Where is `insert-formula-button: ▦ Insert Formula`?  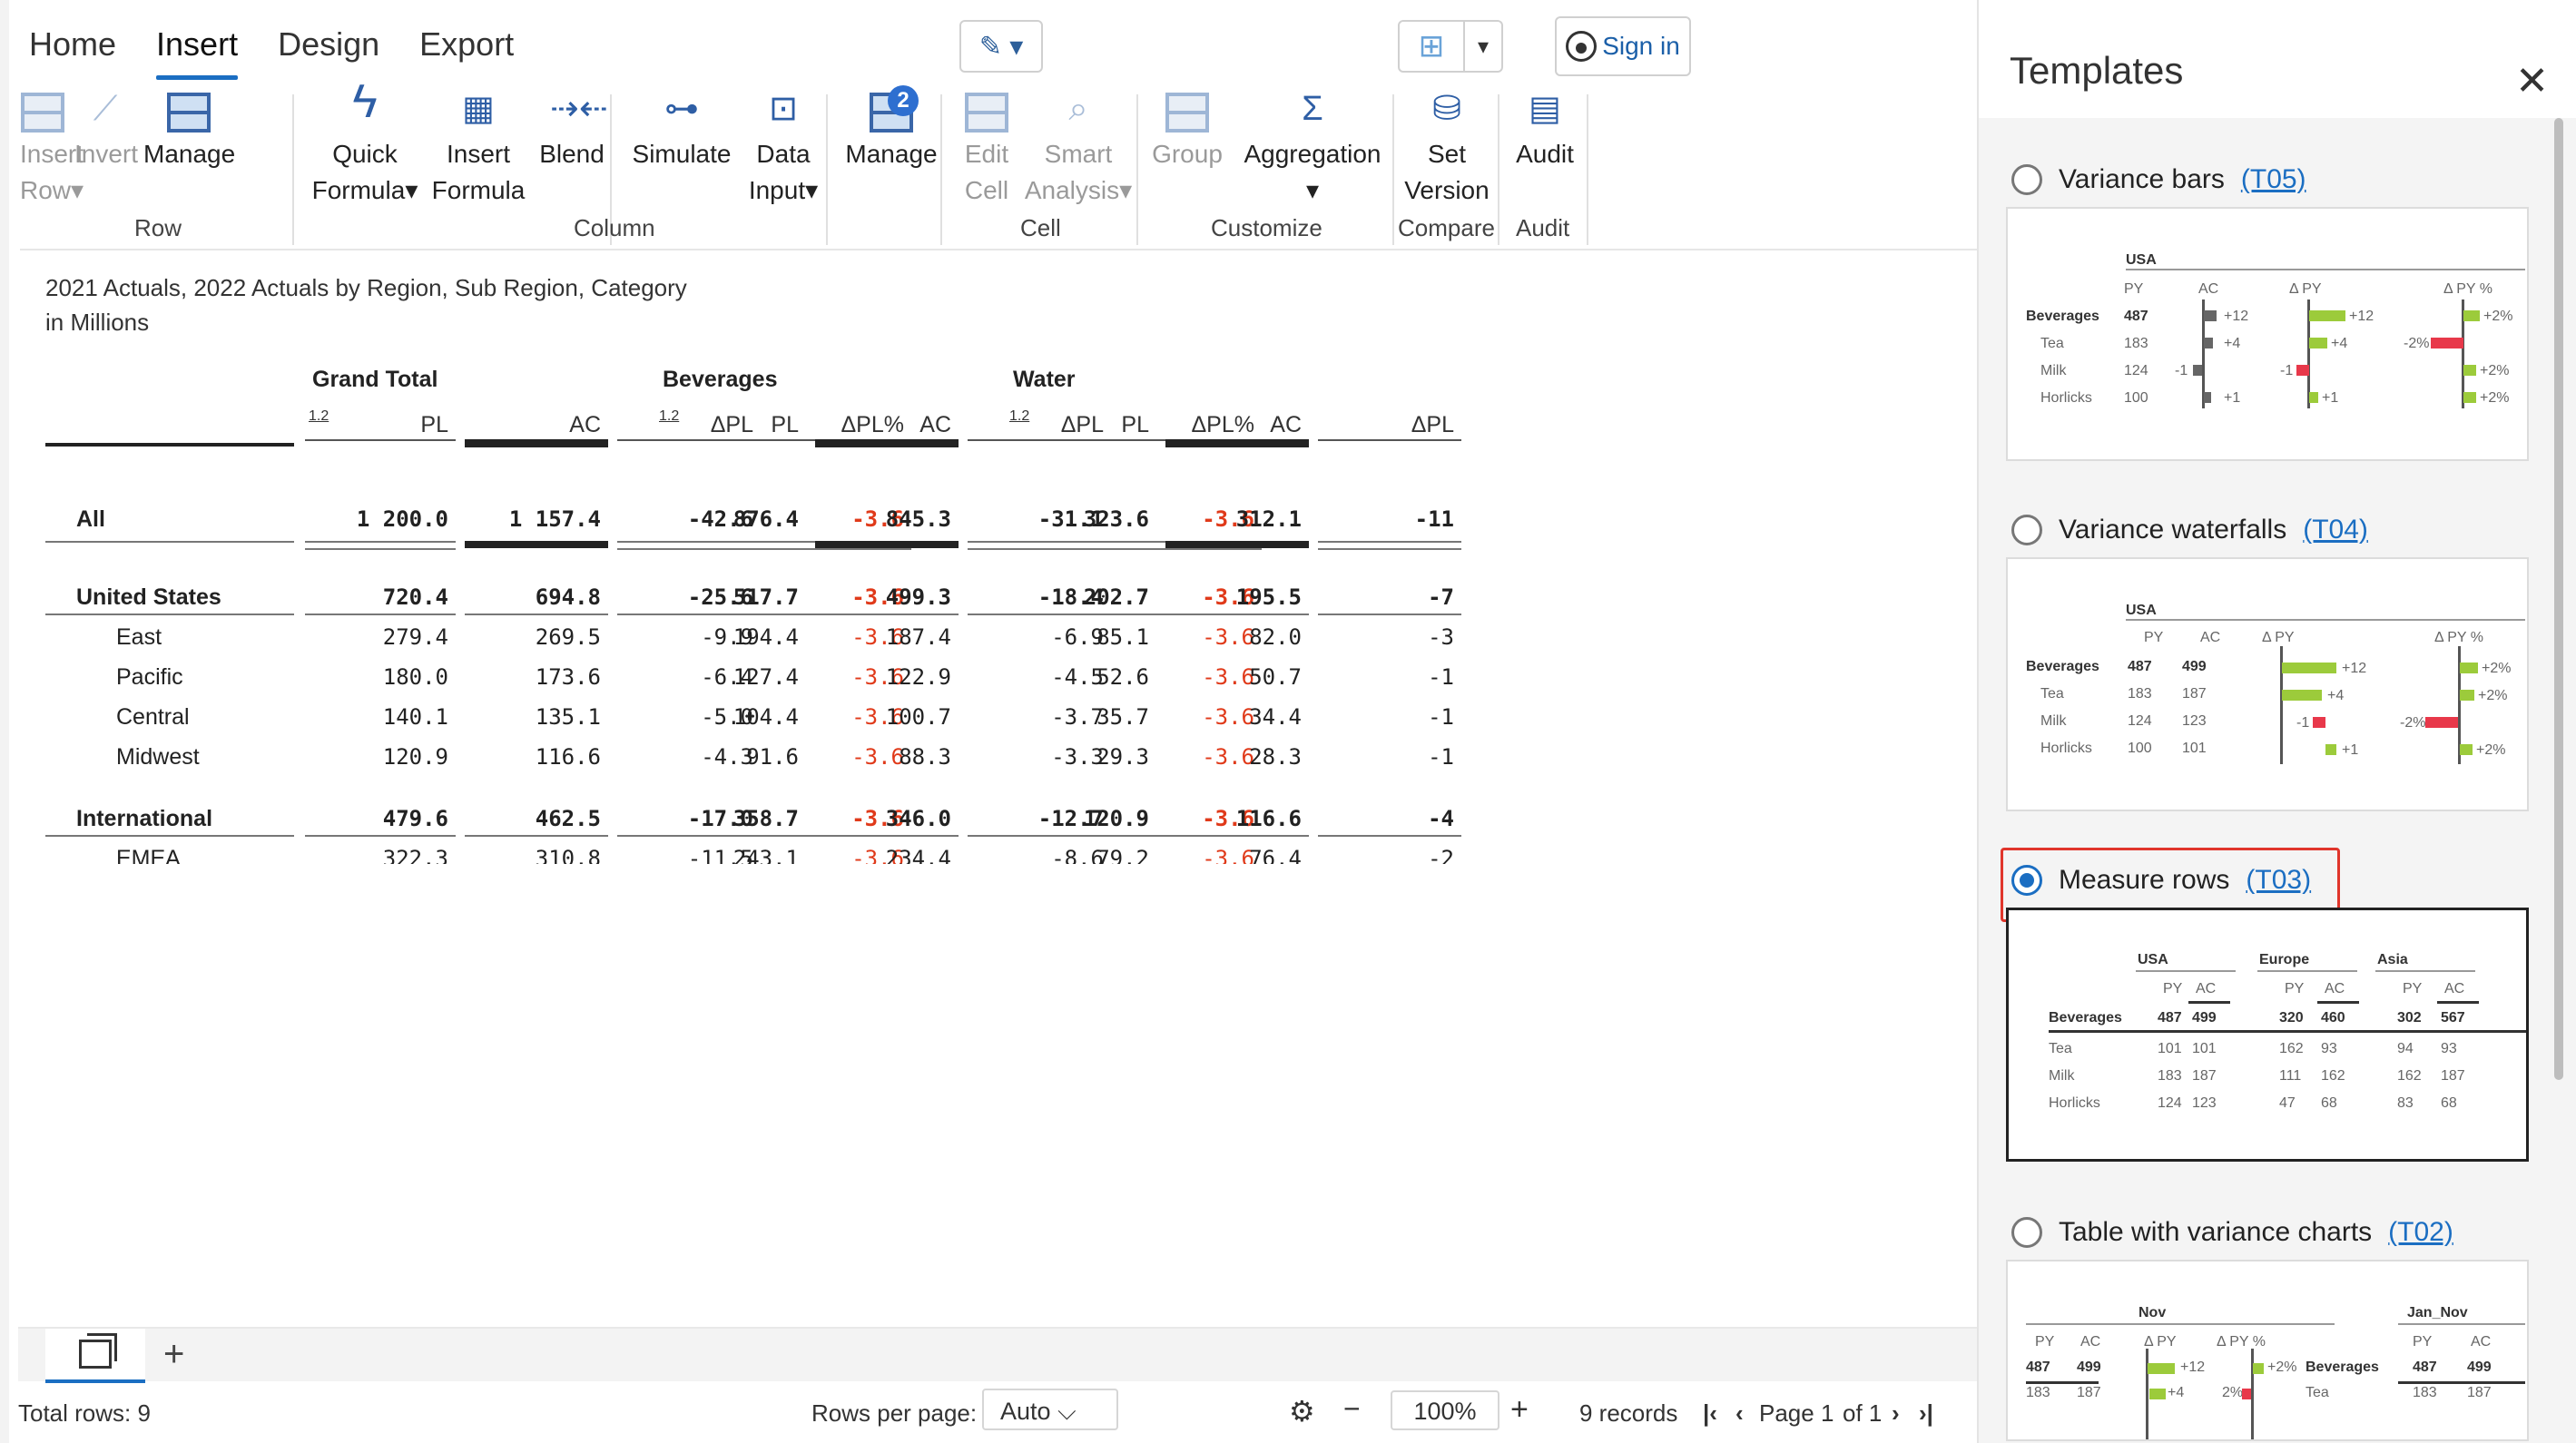
insert-formula-button: ▦ Insert Formula is located at coordinates (478, 150).